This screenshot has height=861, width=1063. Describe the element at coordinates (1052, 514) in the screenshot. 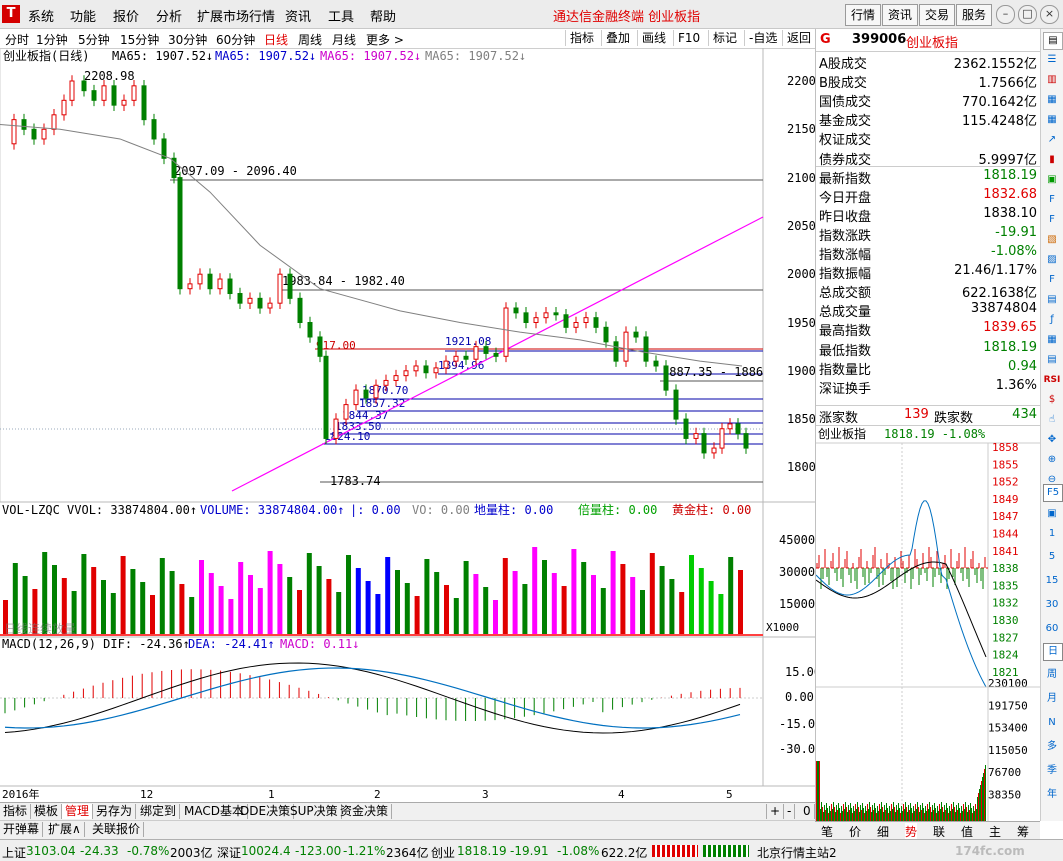

I see `layout-icon: ▣` at that location.